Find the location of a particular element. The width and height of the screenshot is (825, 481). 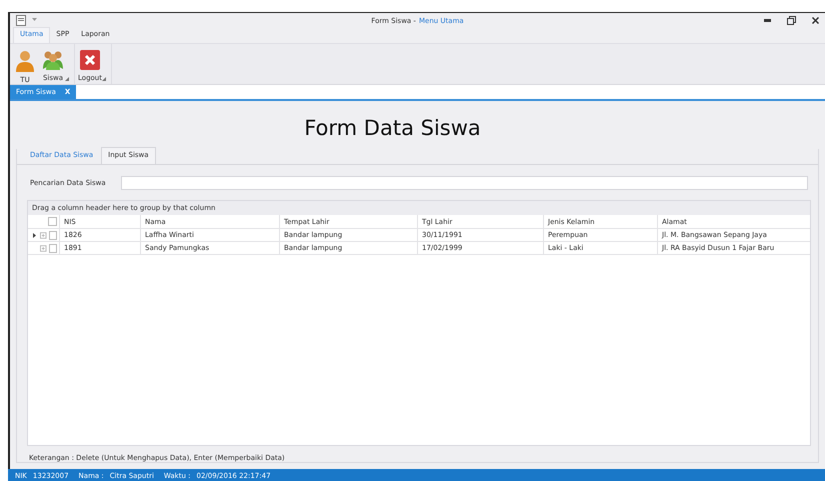

dropdown-icon is located at coordinates (34, 20).